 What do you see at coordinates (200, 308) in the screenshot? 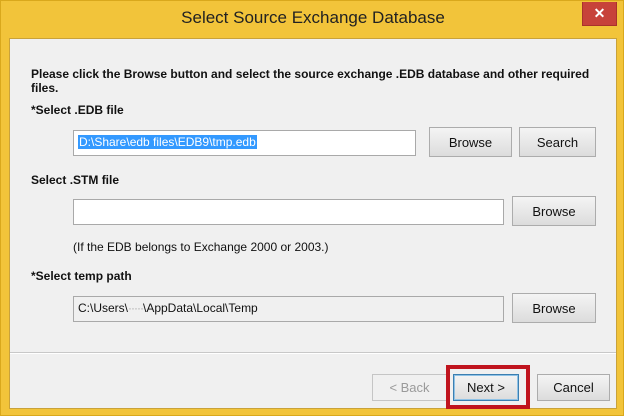
I see `temp-path-suffix: \AppData\Local\Temp` at bounding box center [200, 308].